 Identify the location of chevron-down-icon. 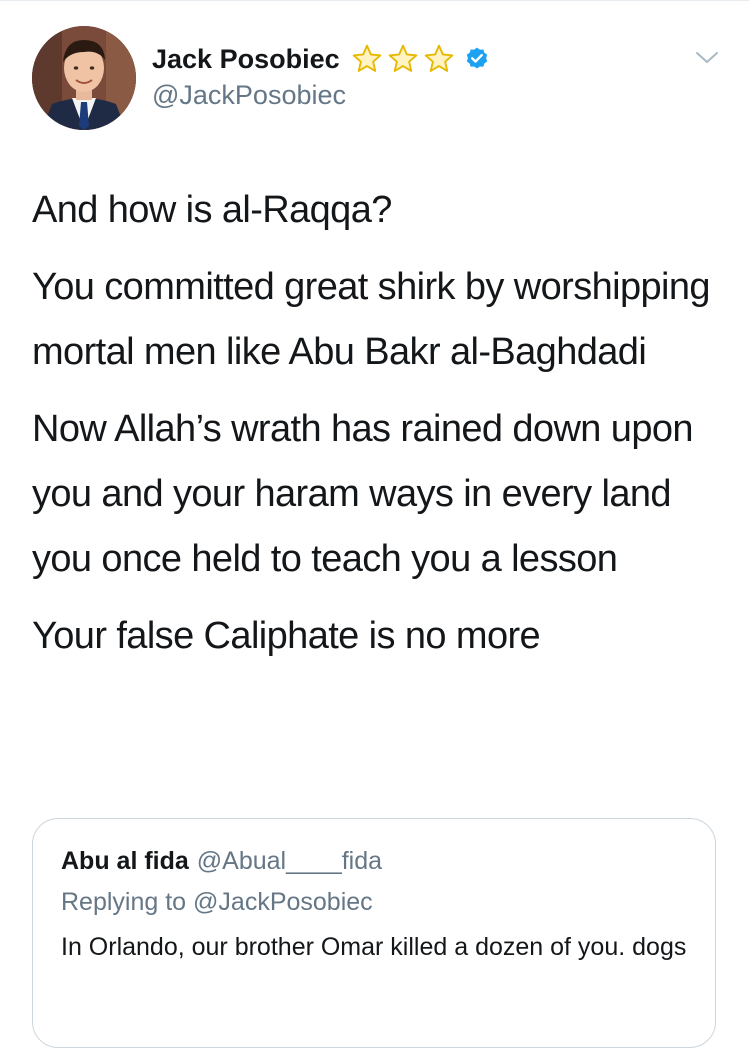
(707, 58).